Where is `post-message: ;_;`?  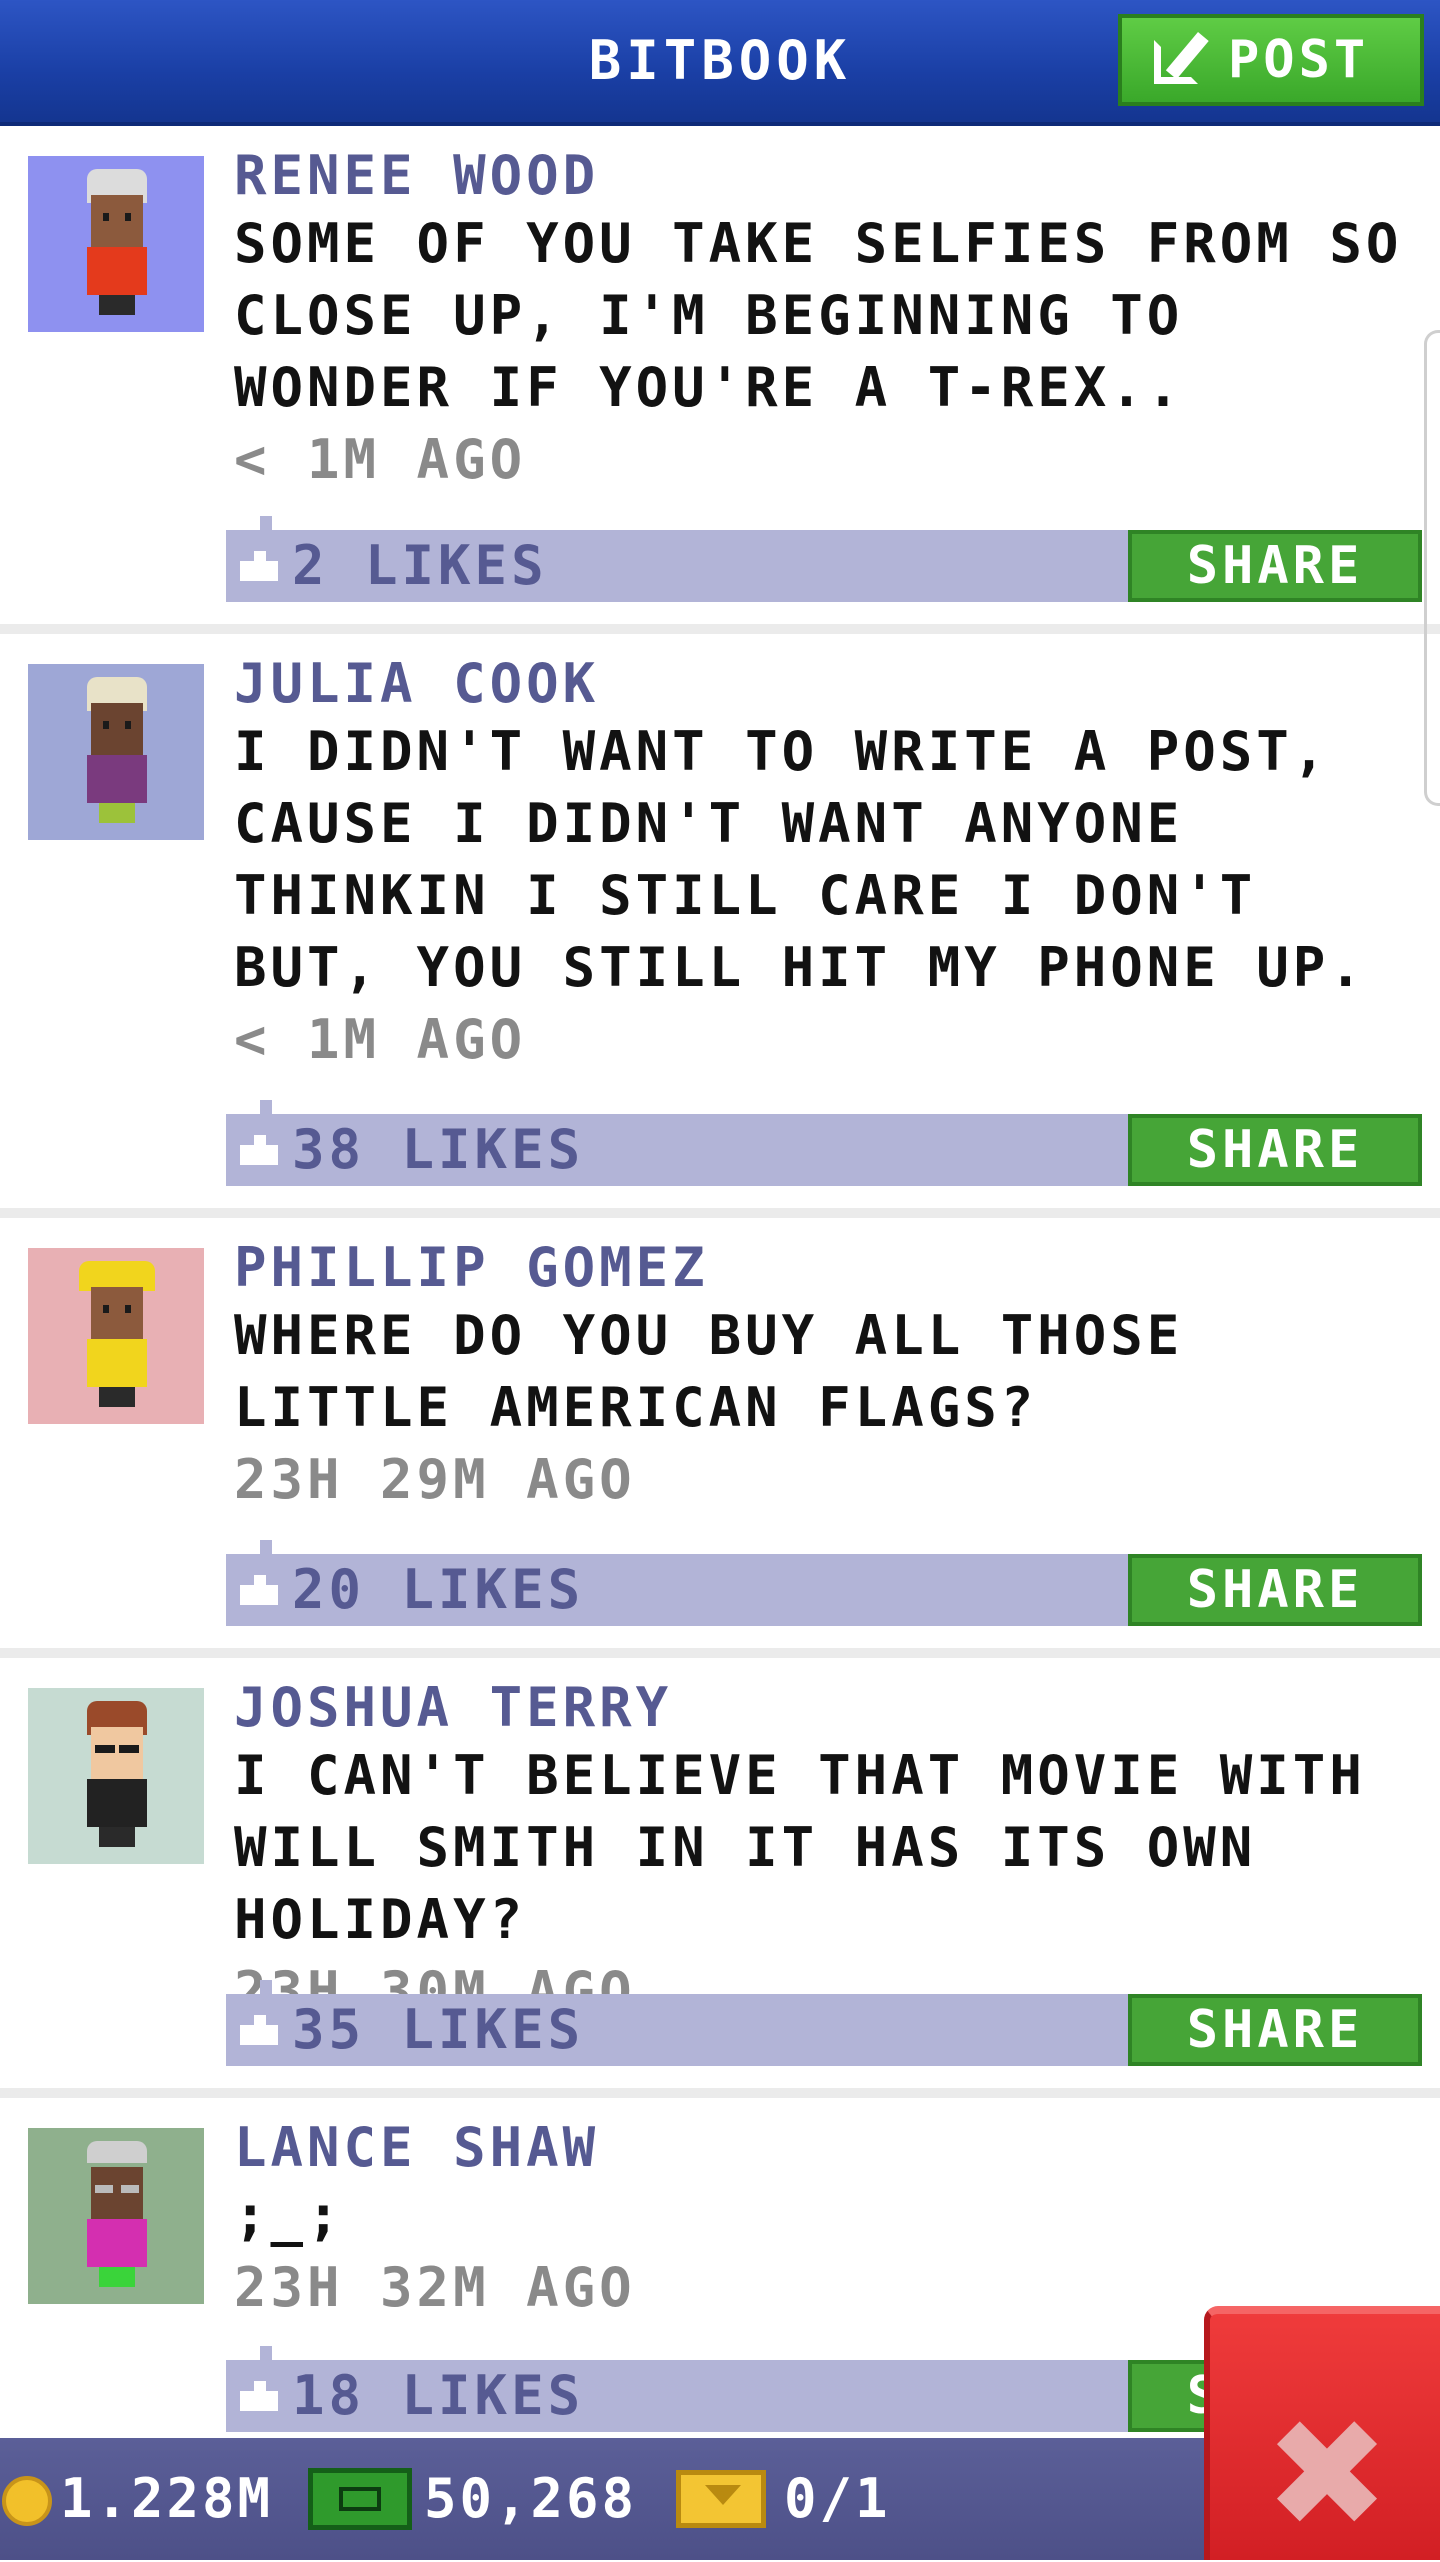 post-message: ;_; is located at coordinates (289, 2215).